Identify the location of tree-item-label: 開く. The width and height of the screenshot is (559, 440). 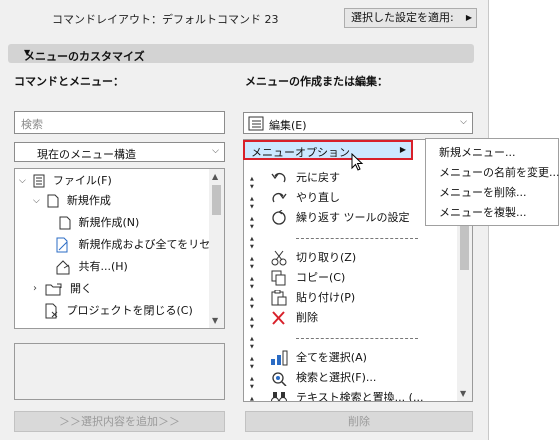
(81, 288).